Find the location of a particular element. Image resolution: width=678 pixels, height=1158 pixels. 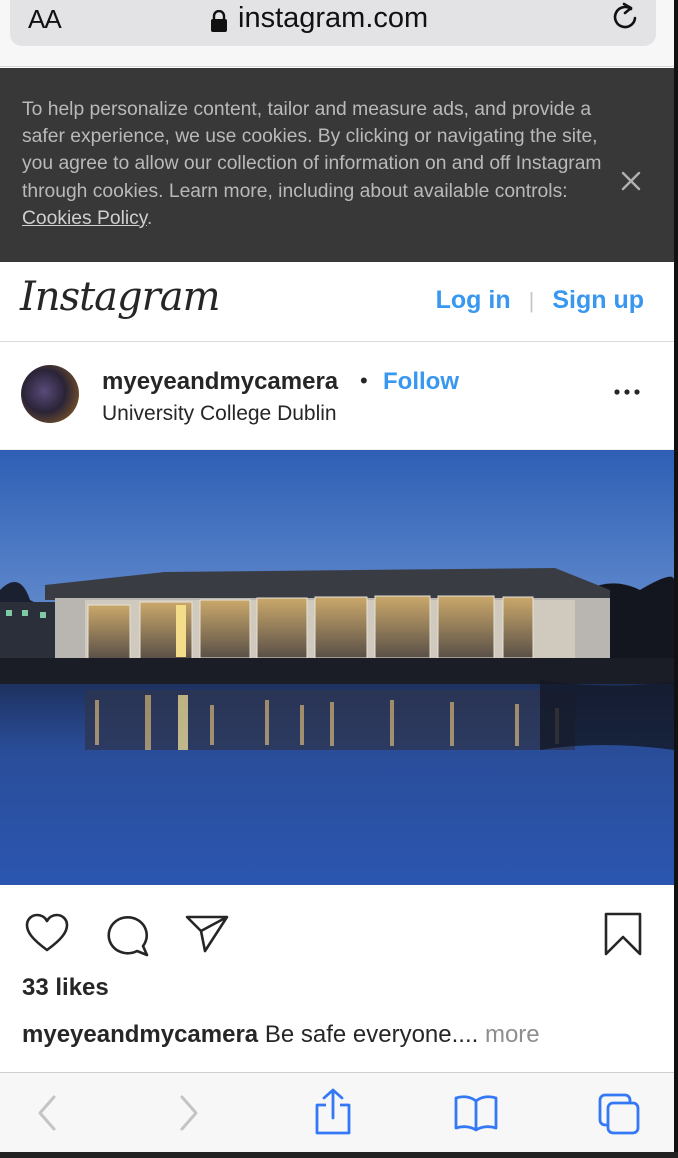

comment-icon is located at coordinates (127, 935).